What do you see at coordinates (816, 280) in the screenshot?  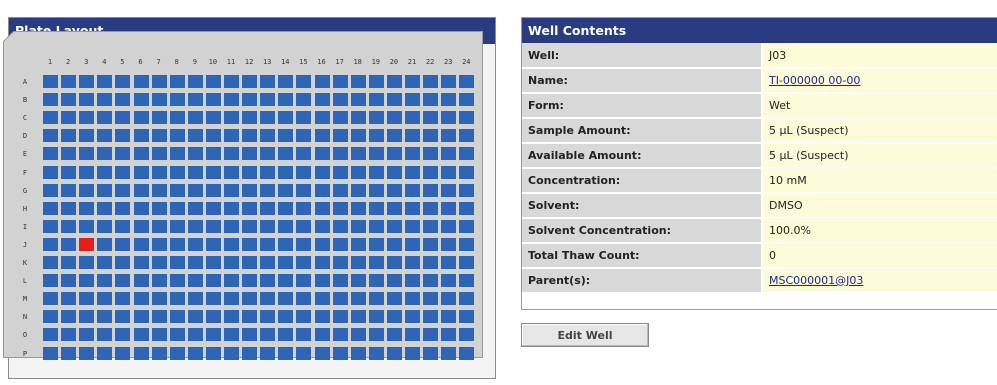 I see `property-value-link: MSC000001@J03` at bounding box center [816, 280].